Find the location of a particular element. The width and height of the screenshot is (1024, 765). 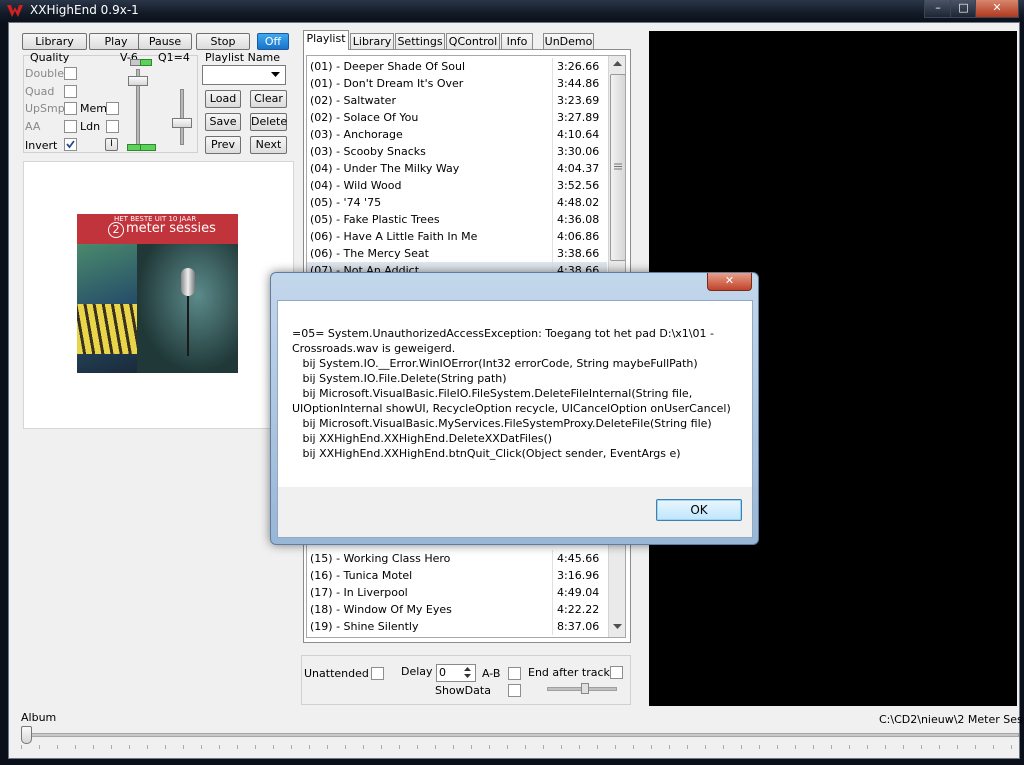

track-row: (15) - Working Class Hero 4:45.66 is located at coordinates (453, 558).